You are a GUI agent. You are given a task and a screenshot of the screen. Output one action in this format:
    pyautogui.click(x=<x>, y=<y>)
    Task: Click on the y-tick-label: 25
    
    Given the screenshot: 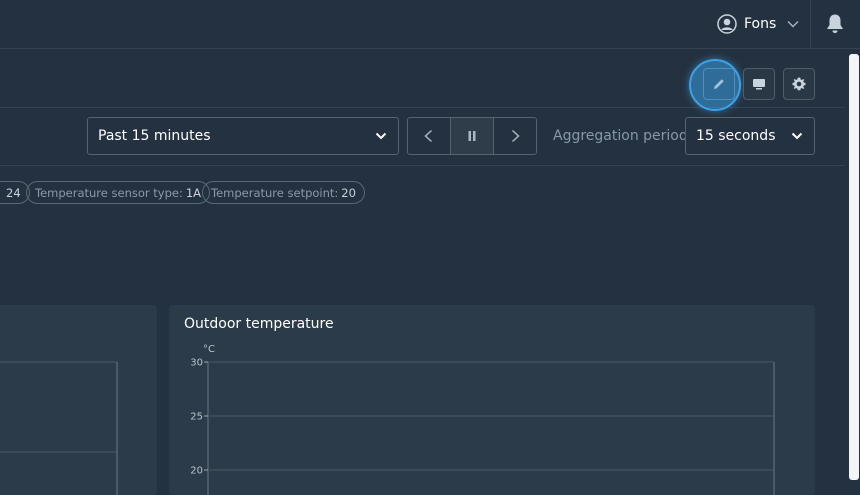 What is the action you would take?
    pyautogui.click(x=196, y=417)
    